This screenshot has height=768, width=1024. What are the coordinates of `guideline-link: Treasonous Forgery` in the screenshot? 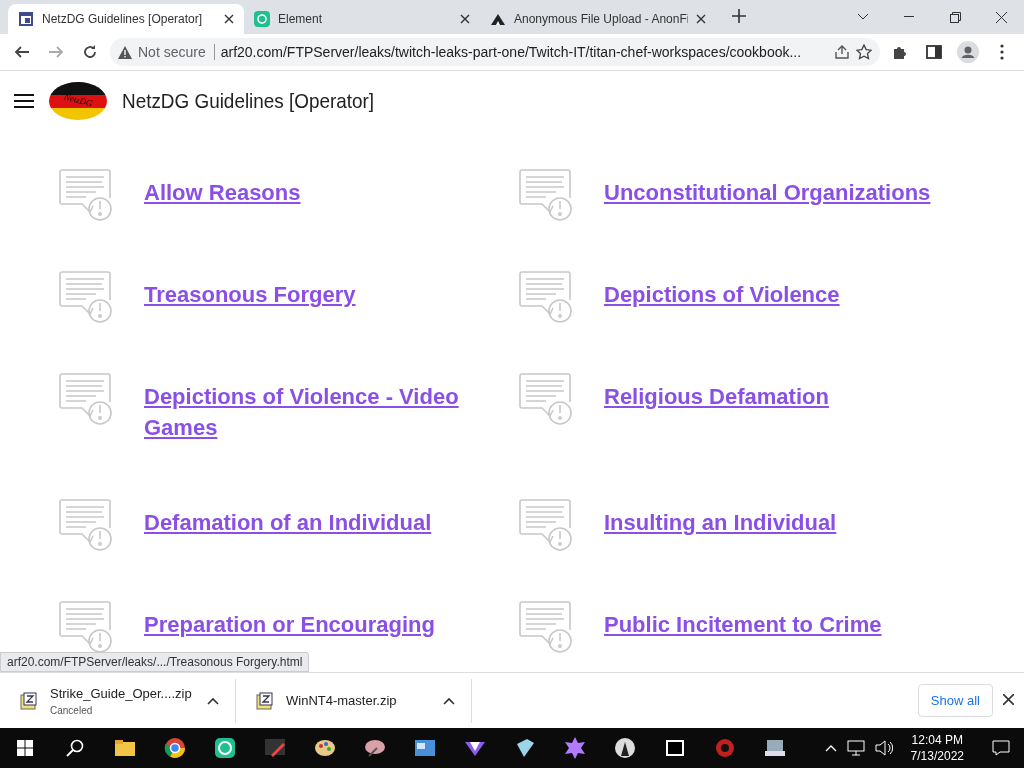 It's located at (250, 293).